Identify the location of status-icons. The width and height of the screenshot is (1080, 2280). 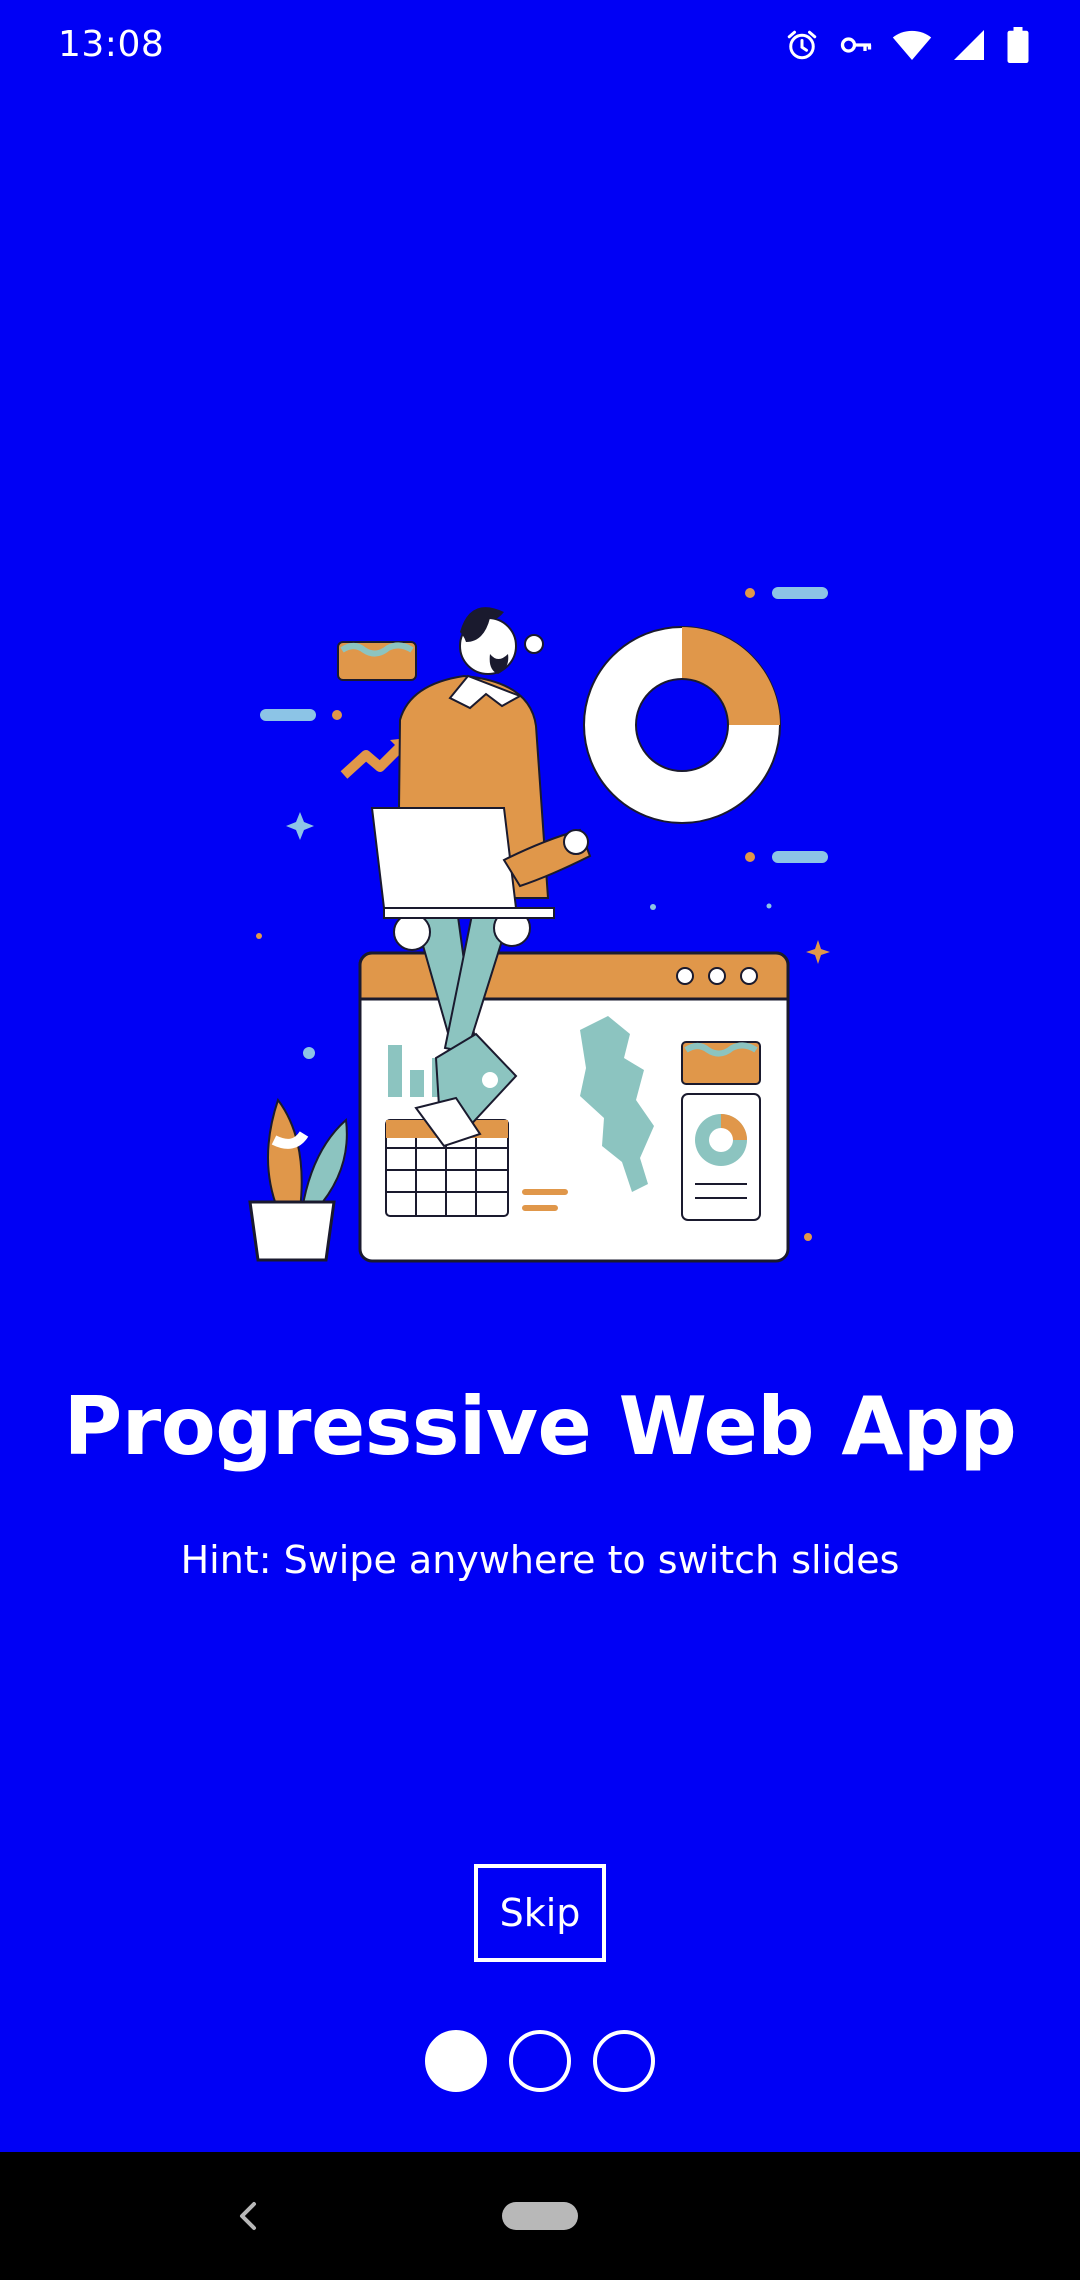
(907, 45).